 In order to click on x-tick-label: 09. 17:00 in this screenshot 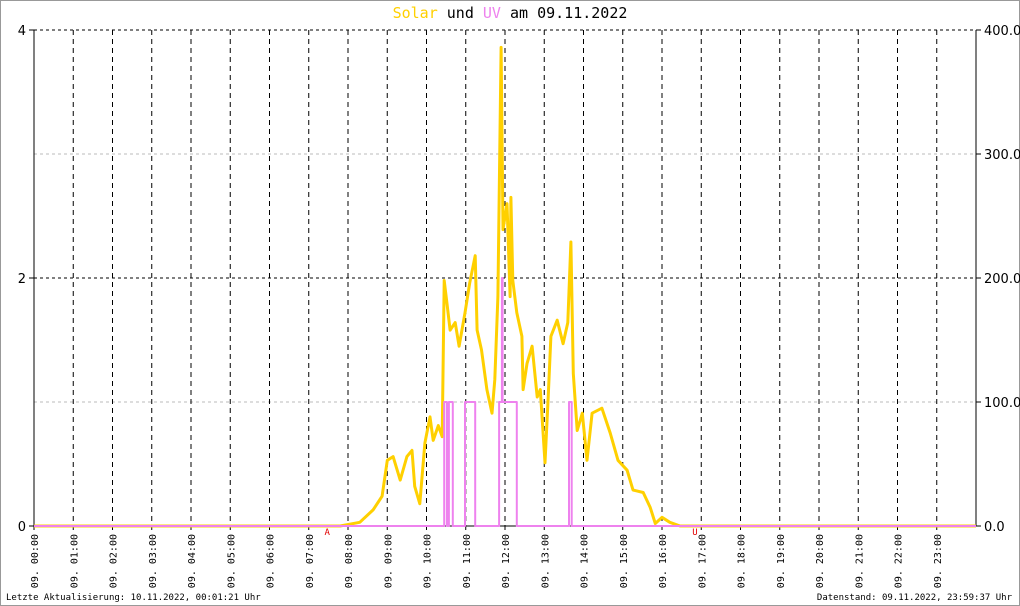, I will do `click(702, 561)`.